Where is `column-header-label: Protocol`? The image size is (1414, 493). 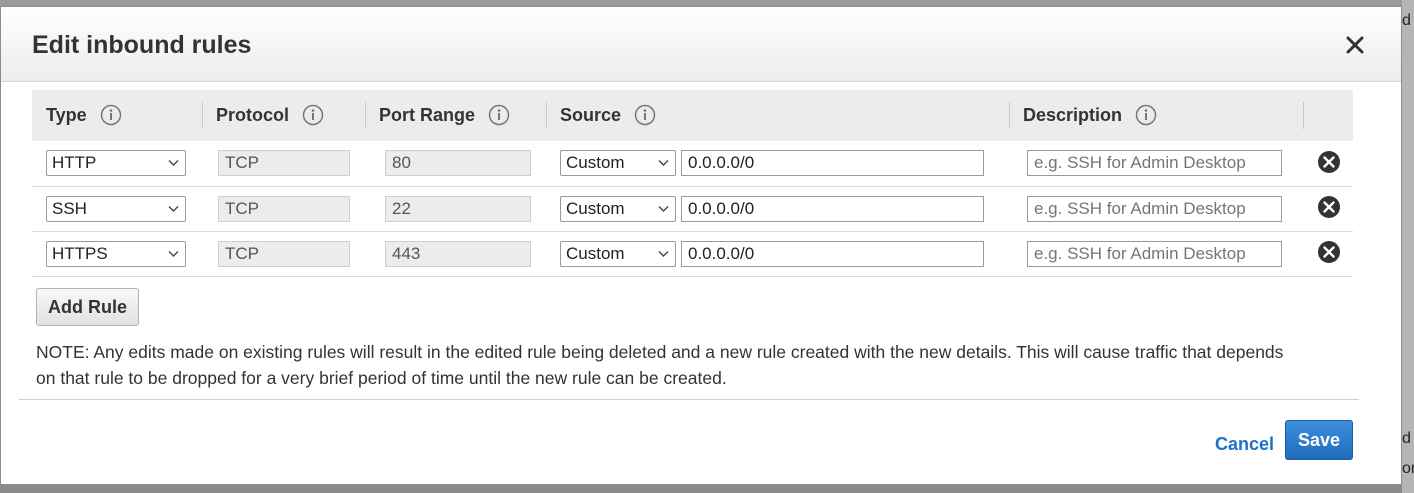
column-header-label: Protocol is located at coordinates (253, 115).